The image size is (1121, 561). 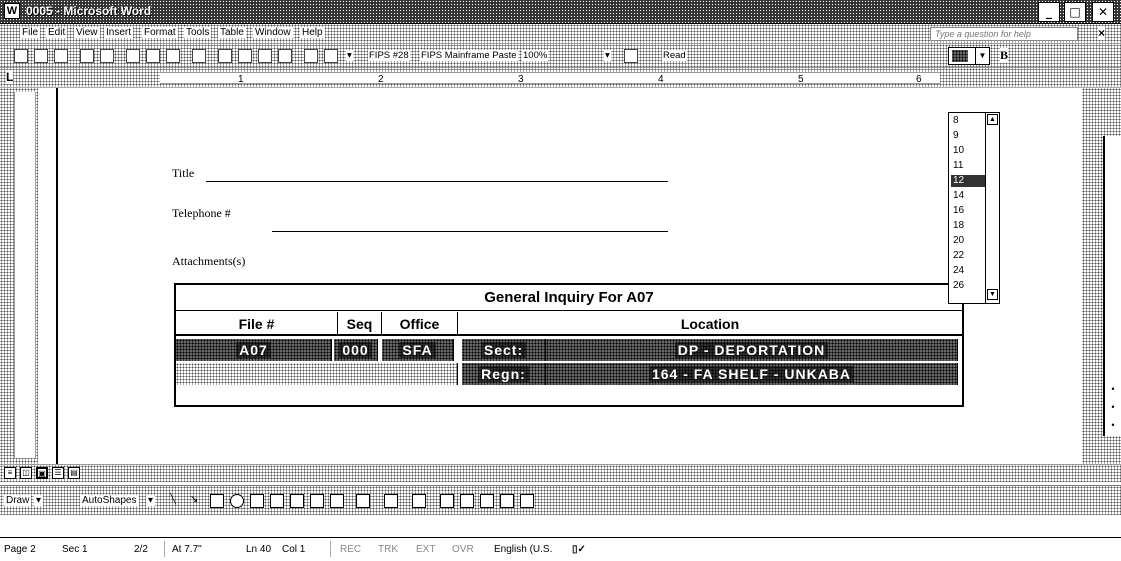 I want to click on font-size-option: 14, so click(x=968, y=196).